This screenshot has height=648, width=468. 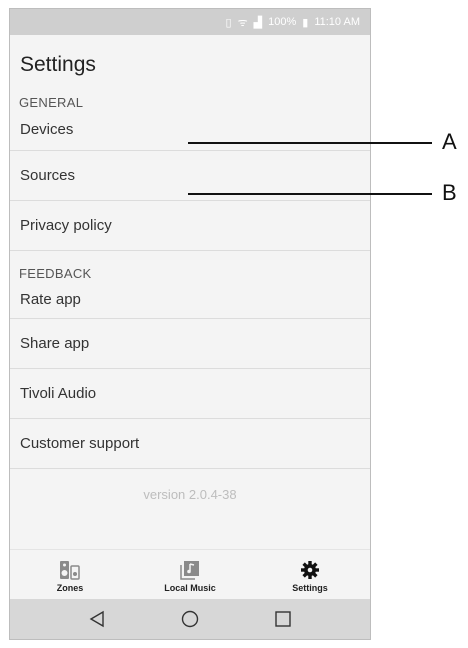 What do you see at coordinates (190, 444) in the screenshot?
I see `settings-item-customer-support: Customer support` at bounding box center [190, 444].